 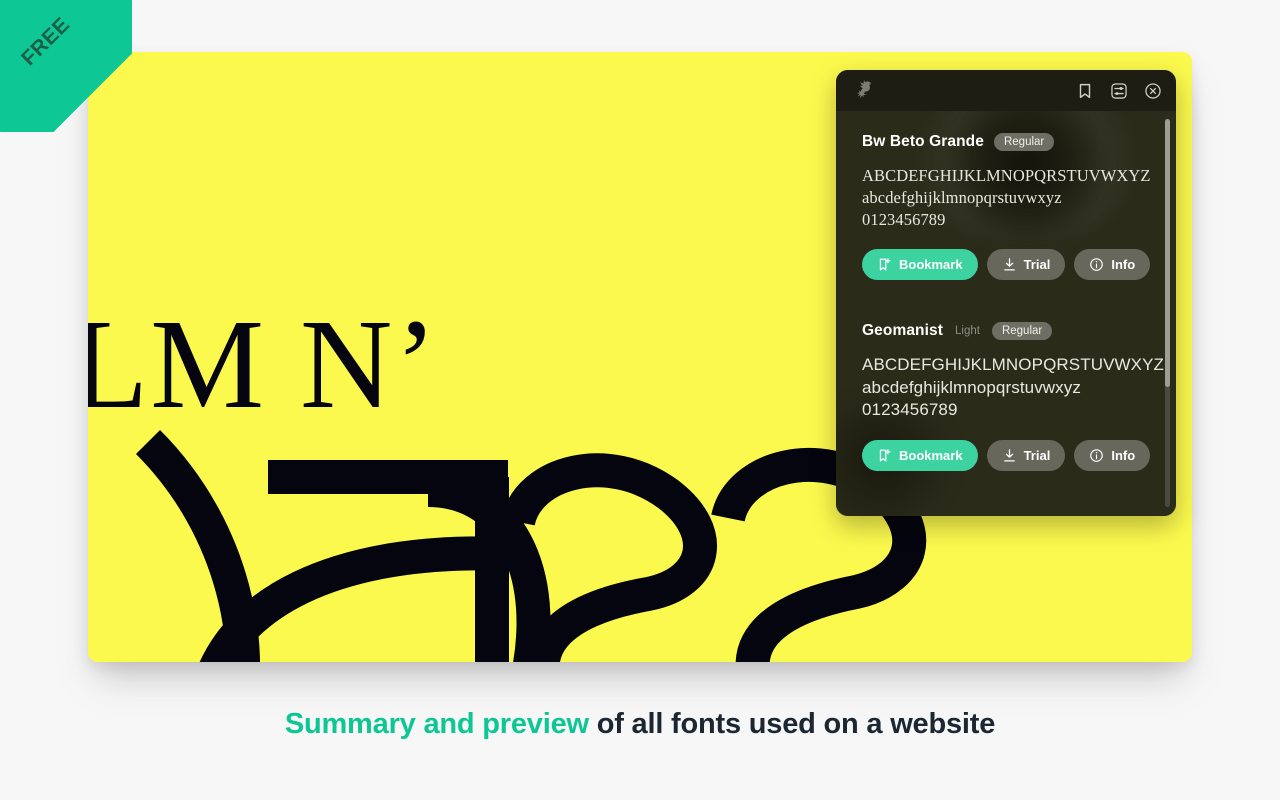 What do you see at coordinates (1167, 253) in the screenshot?
I see `panel-scrollbar-thumb` at bounding box center [1167, 253].